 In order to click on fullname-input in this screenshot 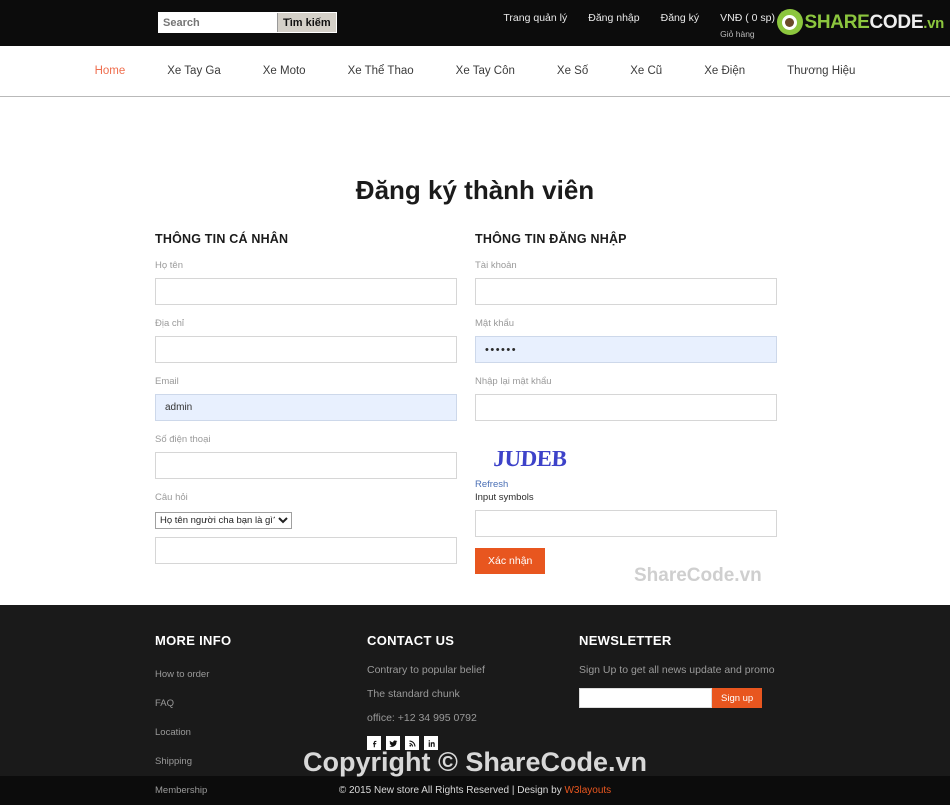, I will do `click(306, 291)`.